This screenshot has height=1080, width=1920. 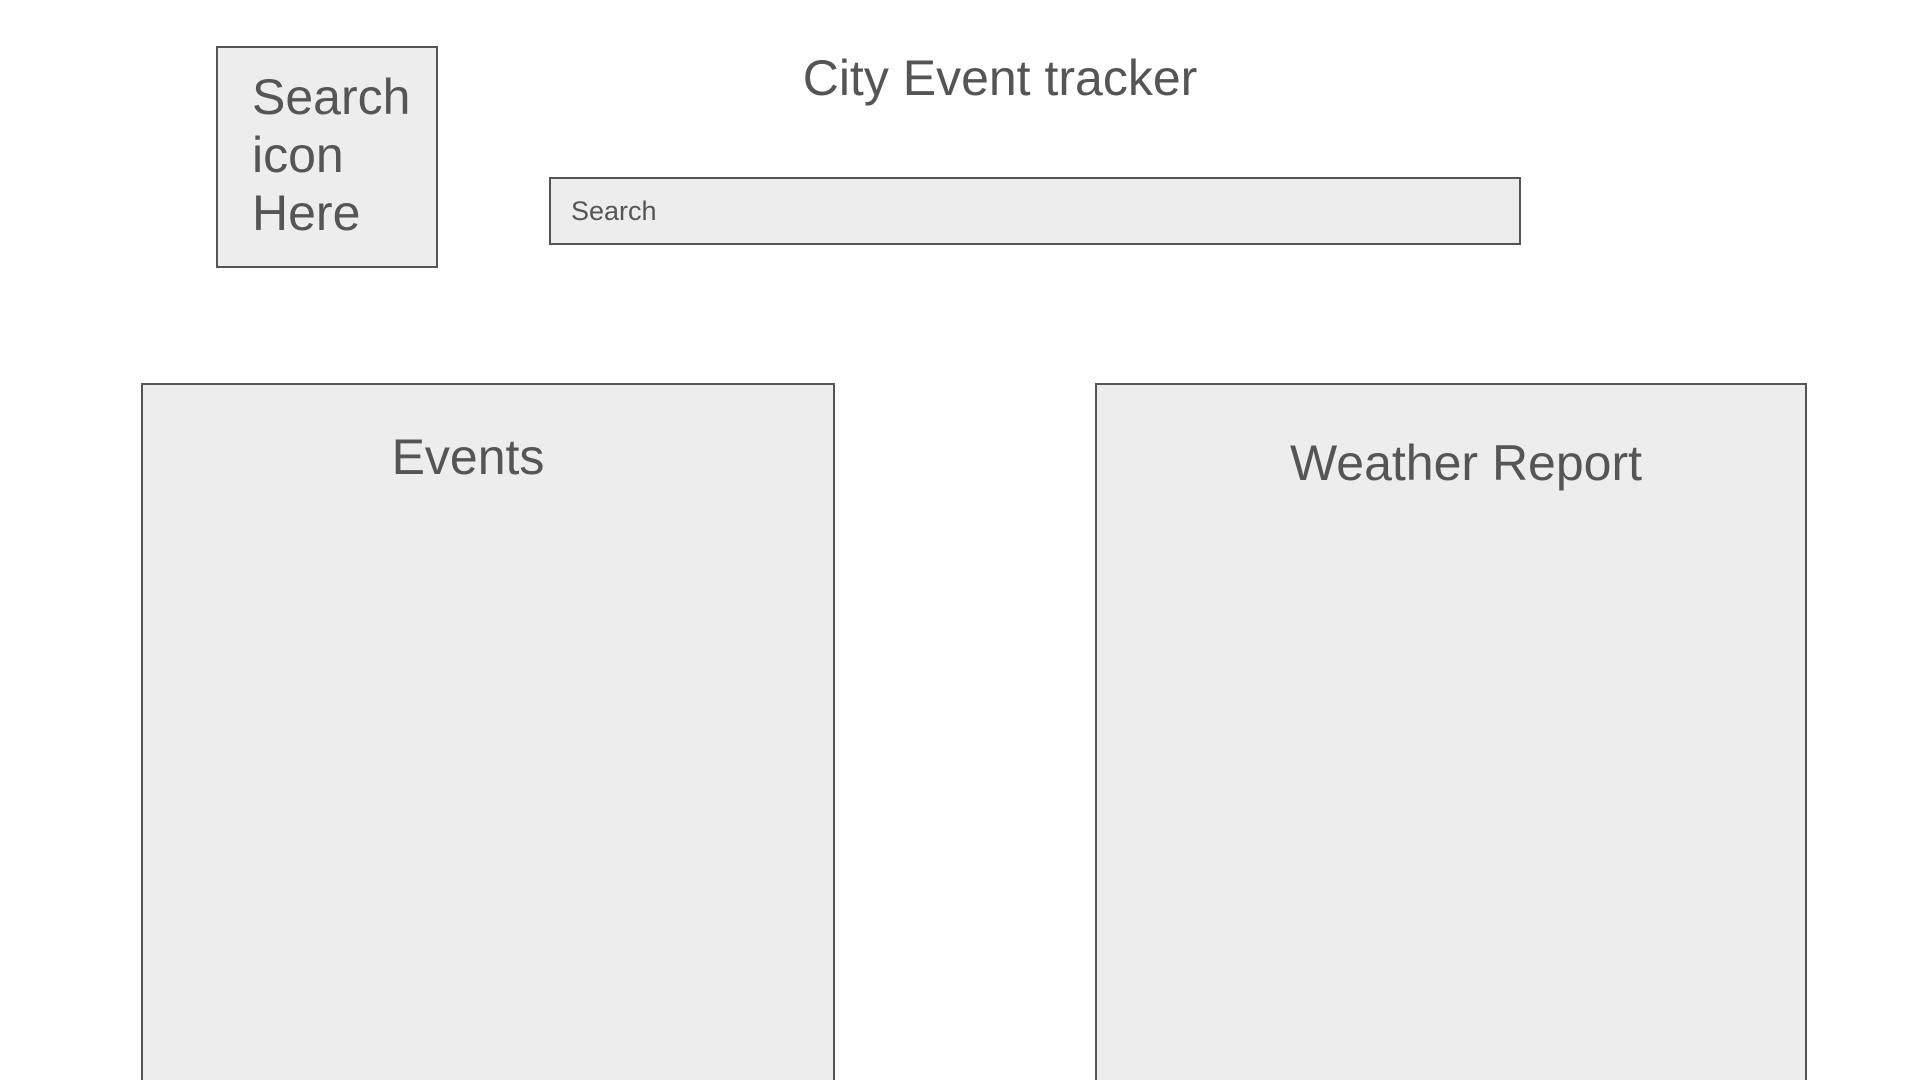 What do you see at coordinates (468, 457) in the screenshot?
I see `events-panel-title: Events` at bounding box center [468, 457].